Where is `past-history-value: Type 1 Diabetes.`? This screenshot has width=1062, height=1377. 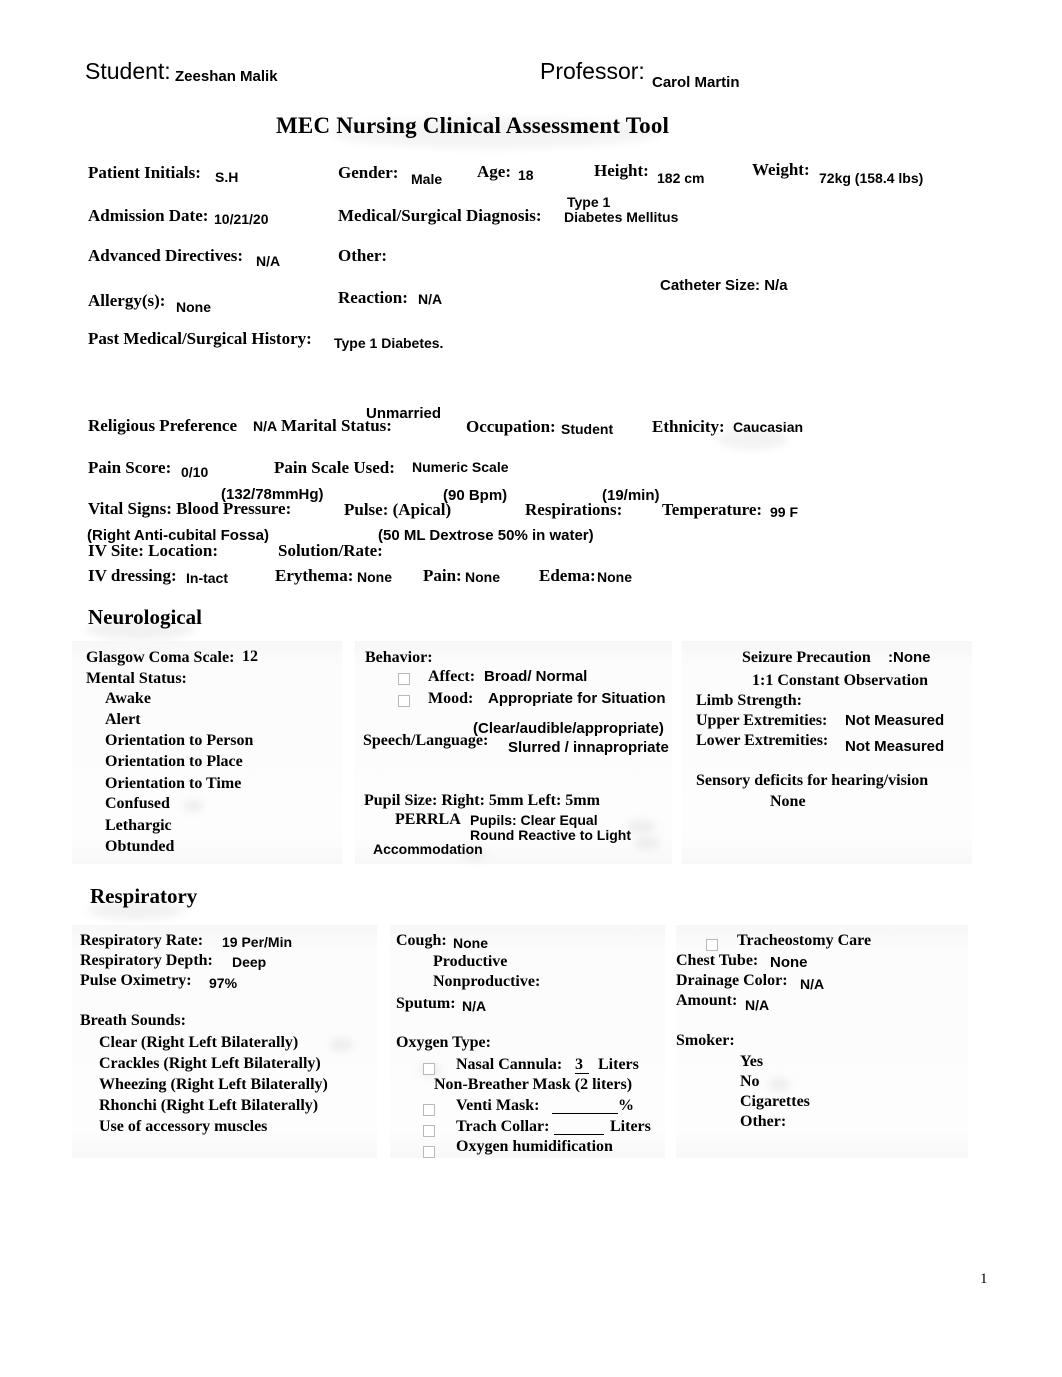
past-history-value: Type 1 Diabetes. is located at coordinates (389, 343).